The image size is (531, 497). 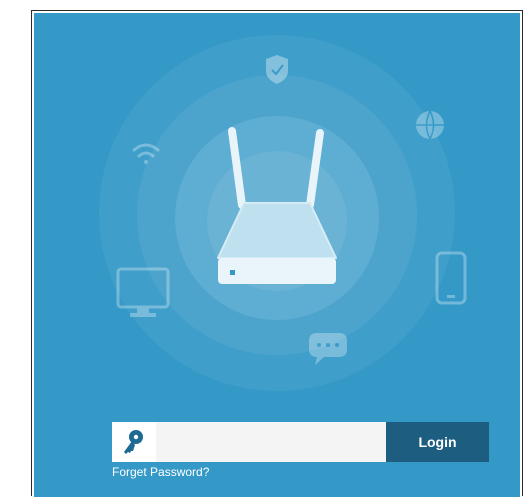 I want to click on key-icon-box, so click(x=134, y=442).